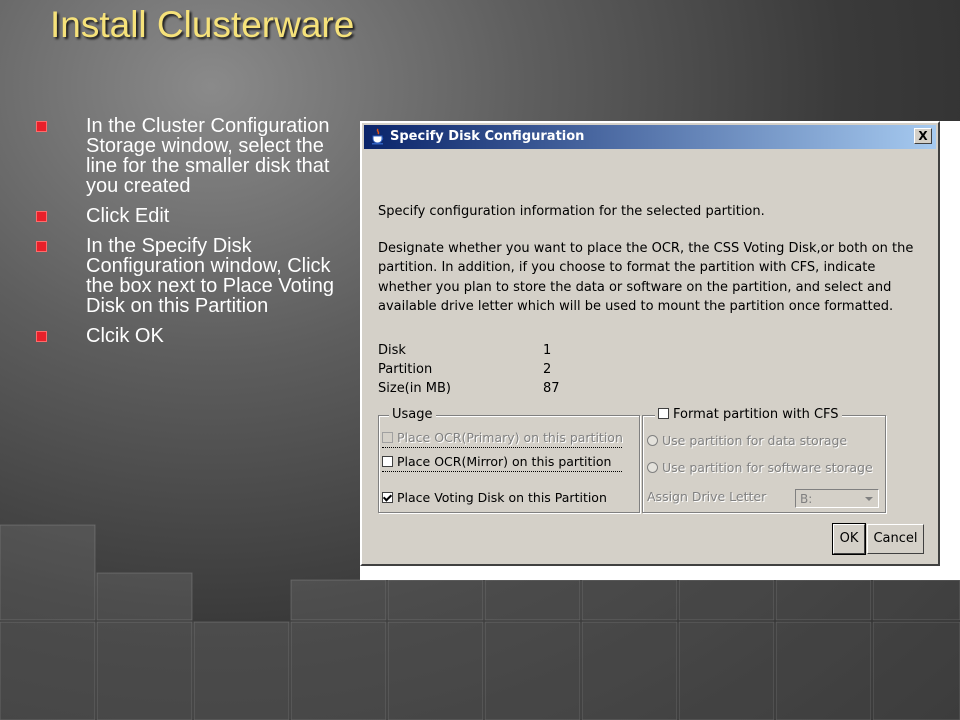 The width and height of the screenshot is (960, 720). What do you see at coordinates (755, 440) in the screenshot?
I see `data-storage-label: Use partition for data storage` at bounding box center [755, 440].